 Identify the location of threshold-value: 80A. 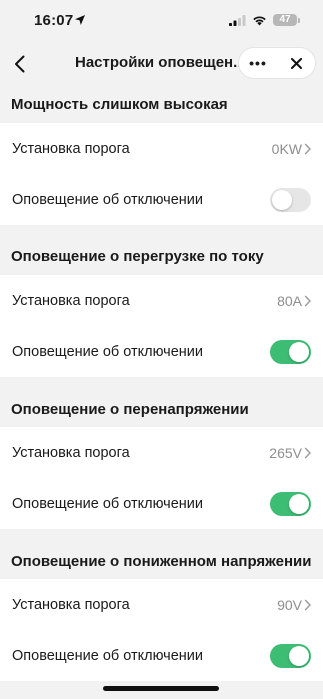
(289, 300).